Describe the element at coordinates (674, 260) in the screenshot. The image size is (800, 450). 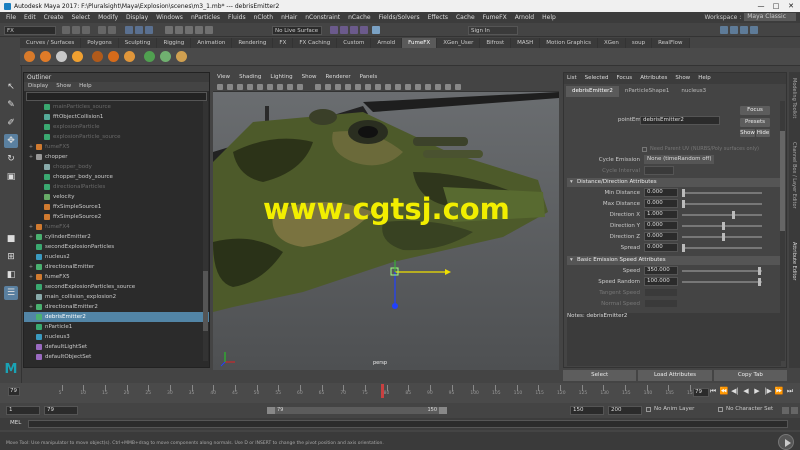
I see `section-basic-emission-speed: Basic Emission Speed Attributes` at that location.